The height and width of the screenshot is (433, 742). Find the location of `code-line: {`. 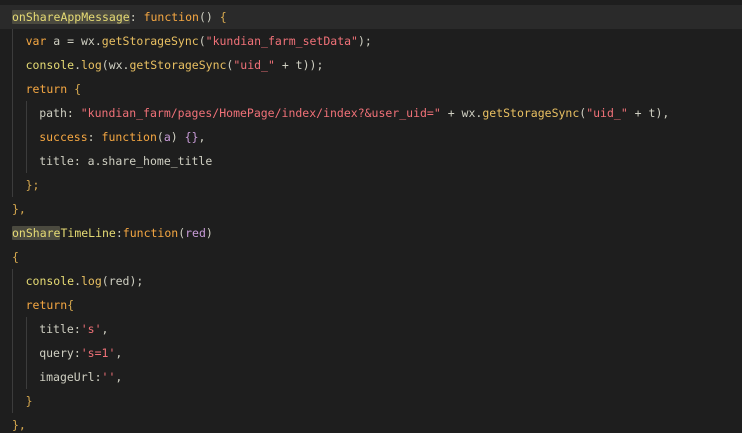

code-line: { is located at coordinates (371, 257).